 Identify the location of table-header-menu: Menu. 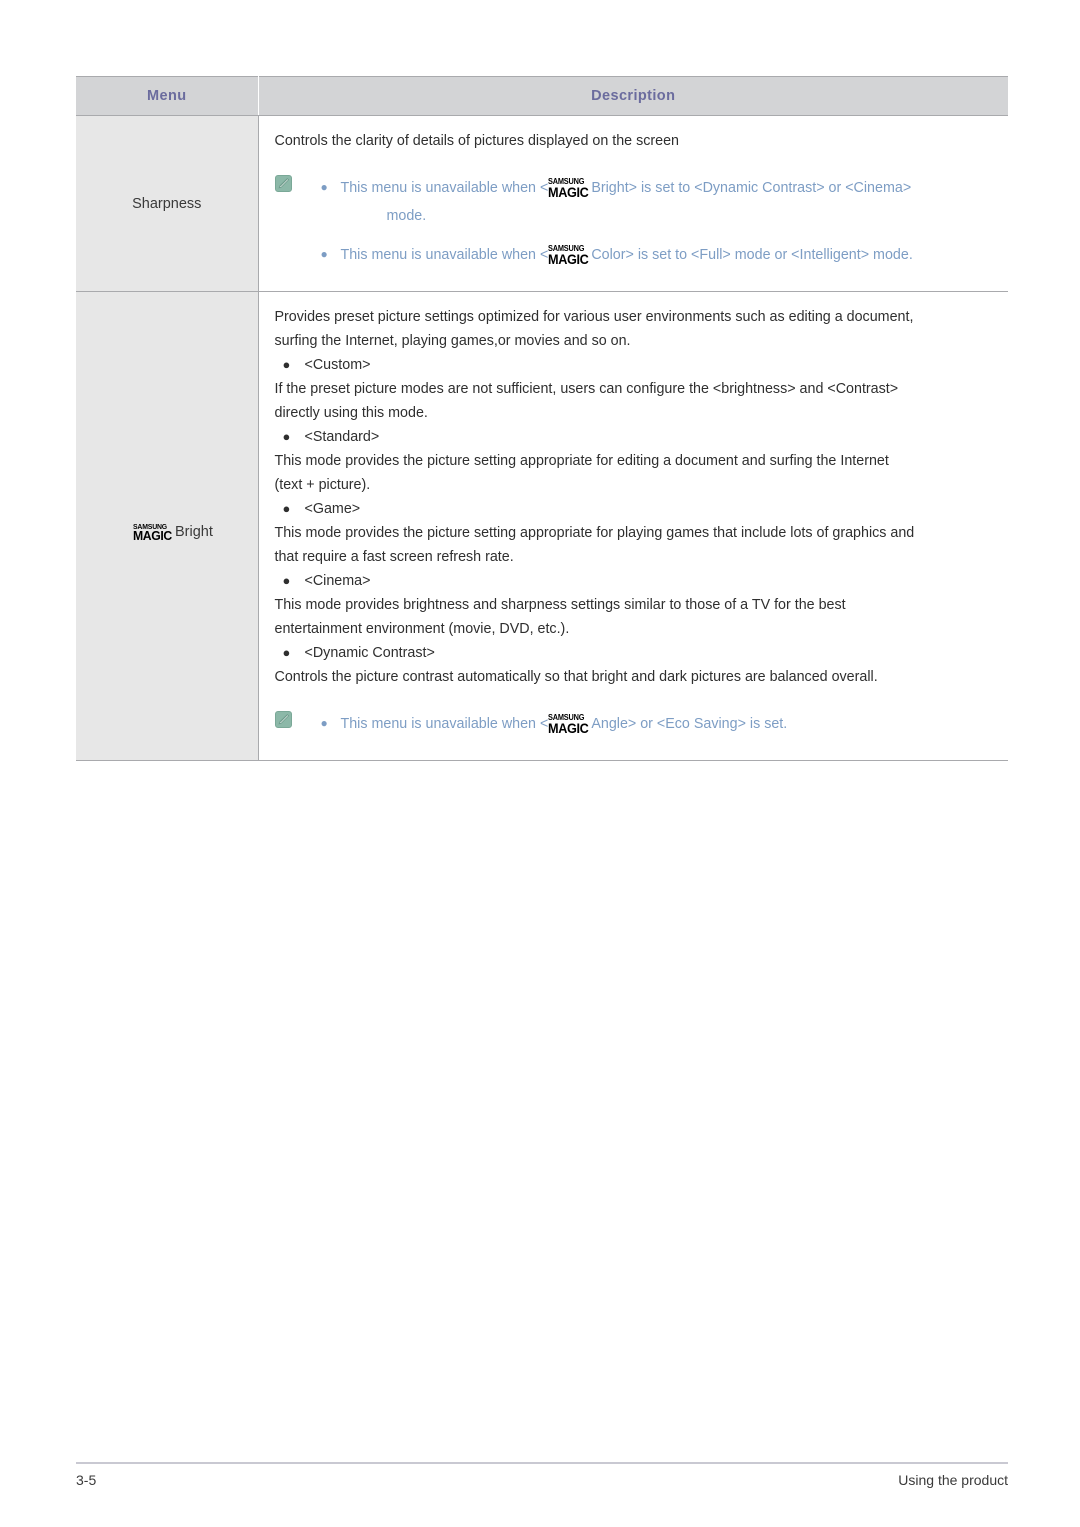
(167, 96).